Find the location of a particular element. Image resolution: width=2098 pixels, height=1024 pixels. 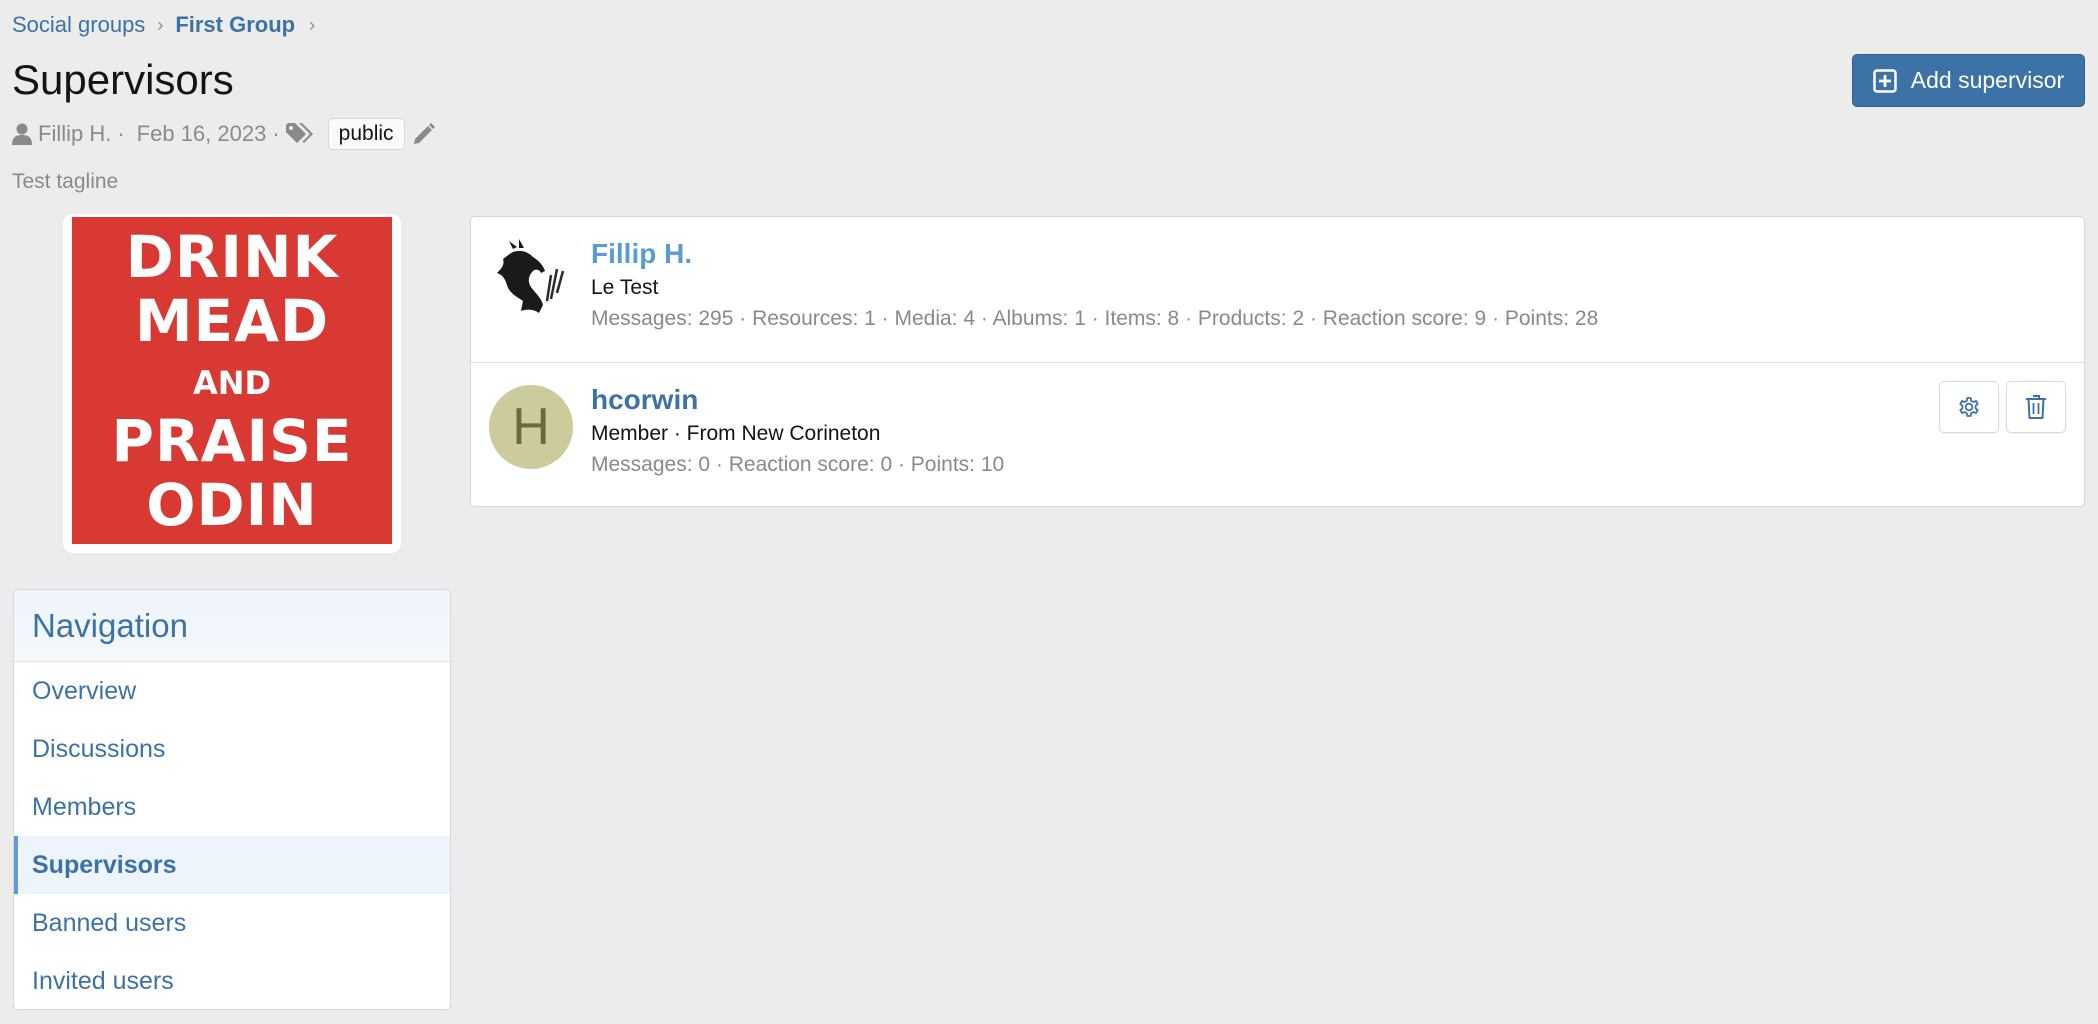

trash-icon is located at coordinates (2036, 407).